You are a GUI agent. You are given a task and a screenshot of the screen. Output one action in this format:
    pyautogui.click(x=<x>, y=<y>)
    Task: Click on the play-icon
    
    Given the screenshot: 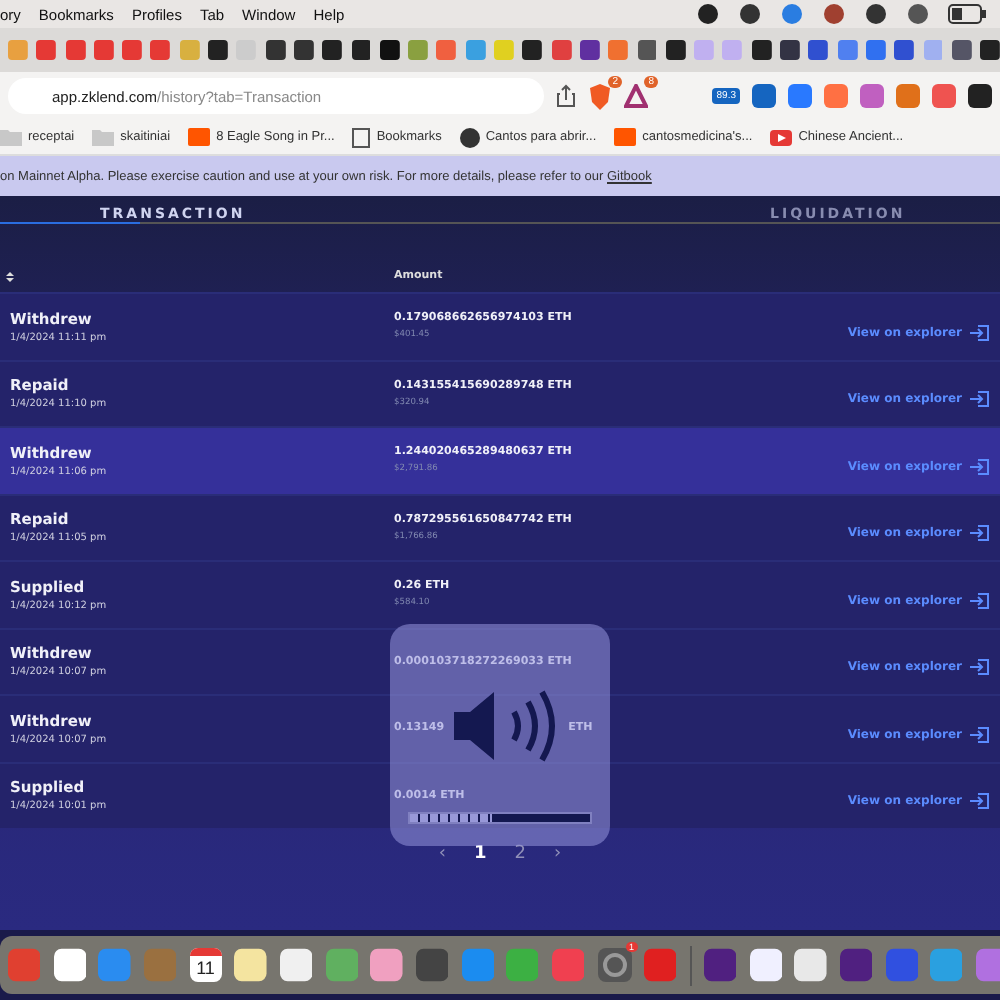 What is the action you would take?
    pyautogui.click(x=781, y=137)
    